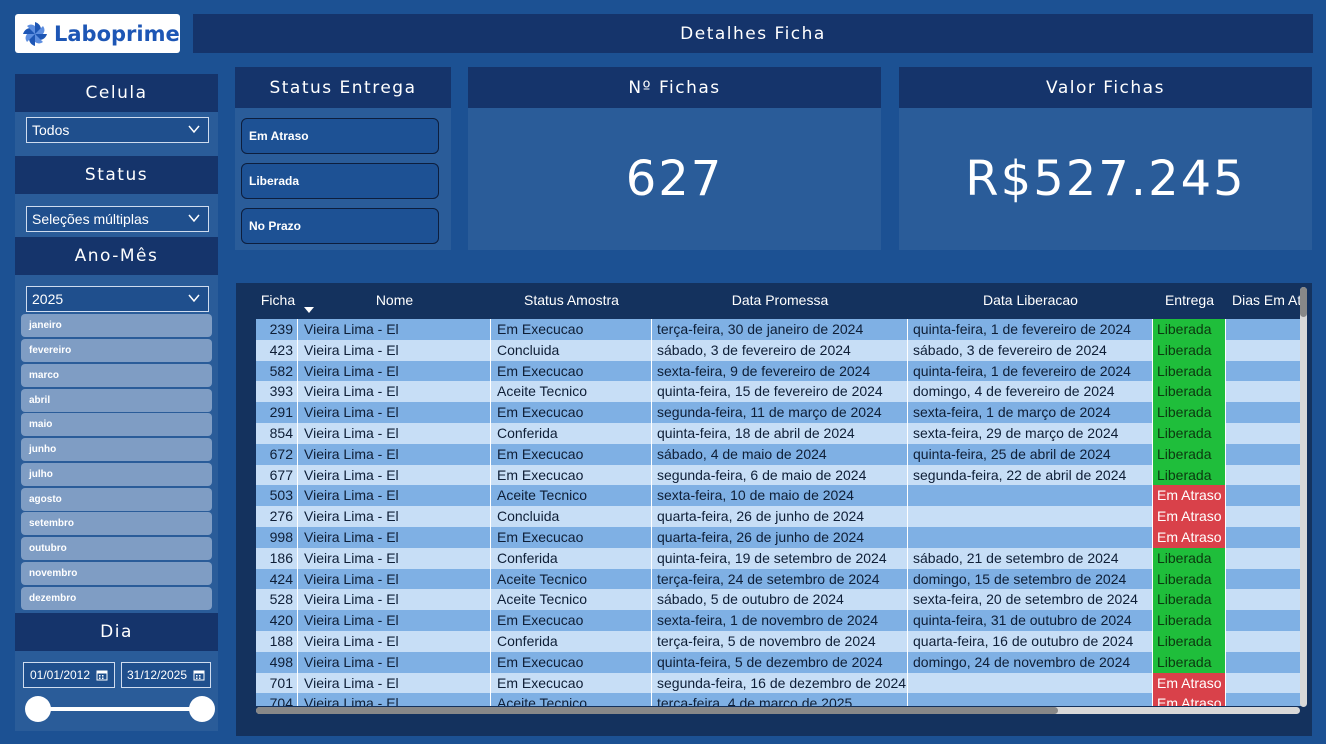  What do you see at coordinates (117, 33) in the screenshot?
I see `logo-text: Laboprime` at bounding box center [117, 33].